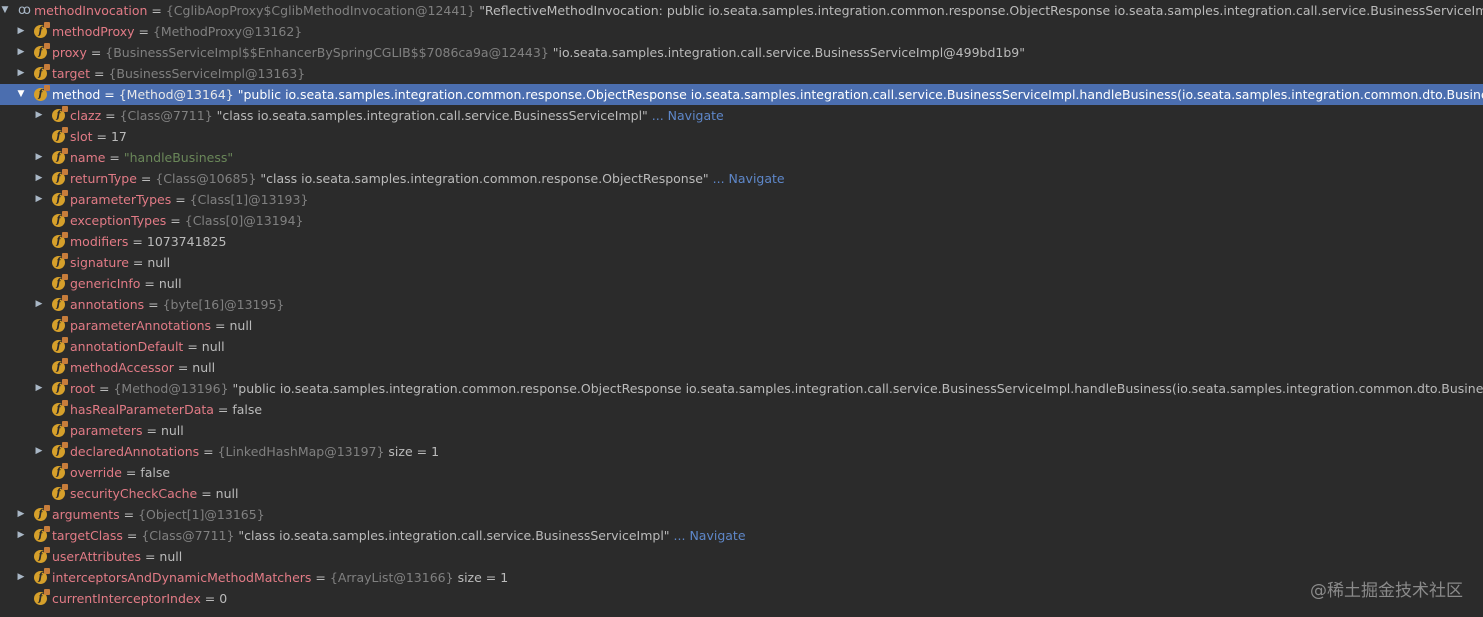  I want to click on row-content: modifiers = 1073741825, so click(148, 241).